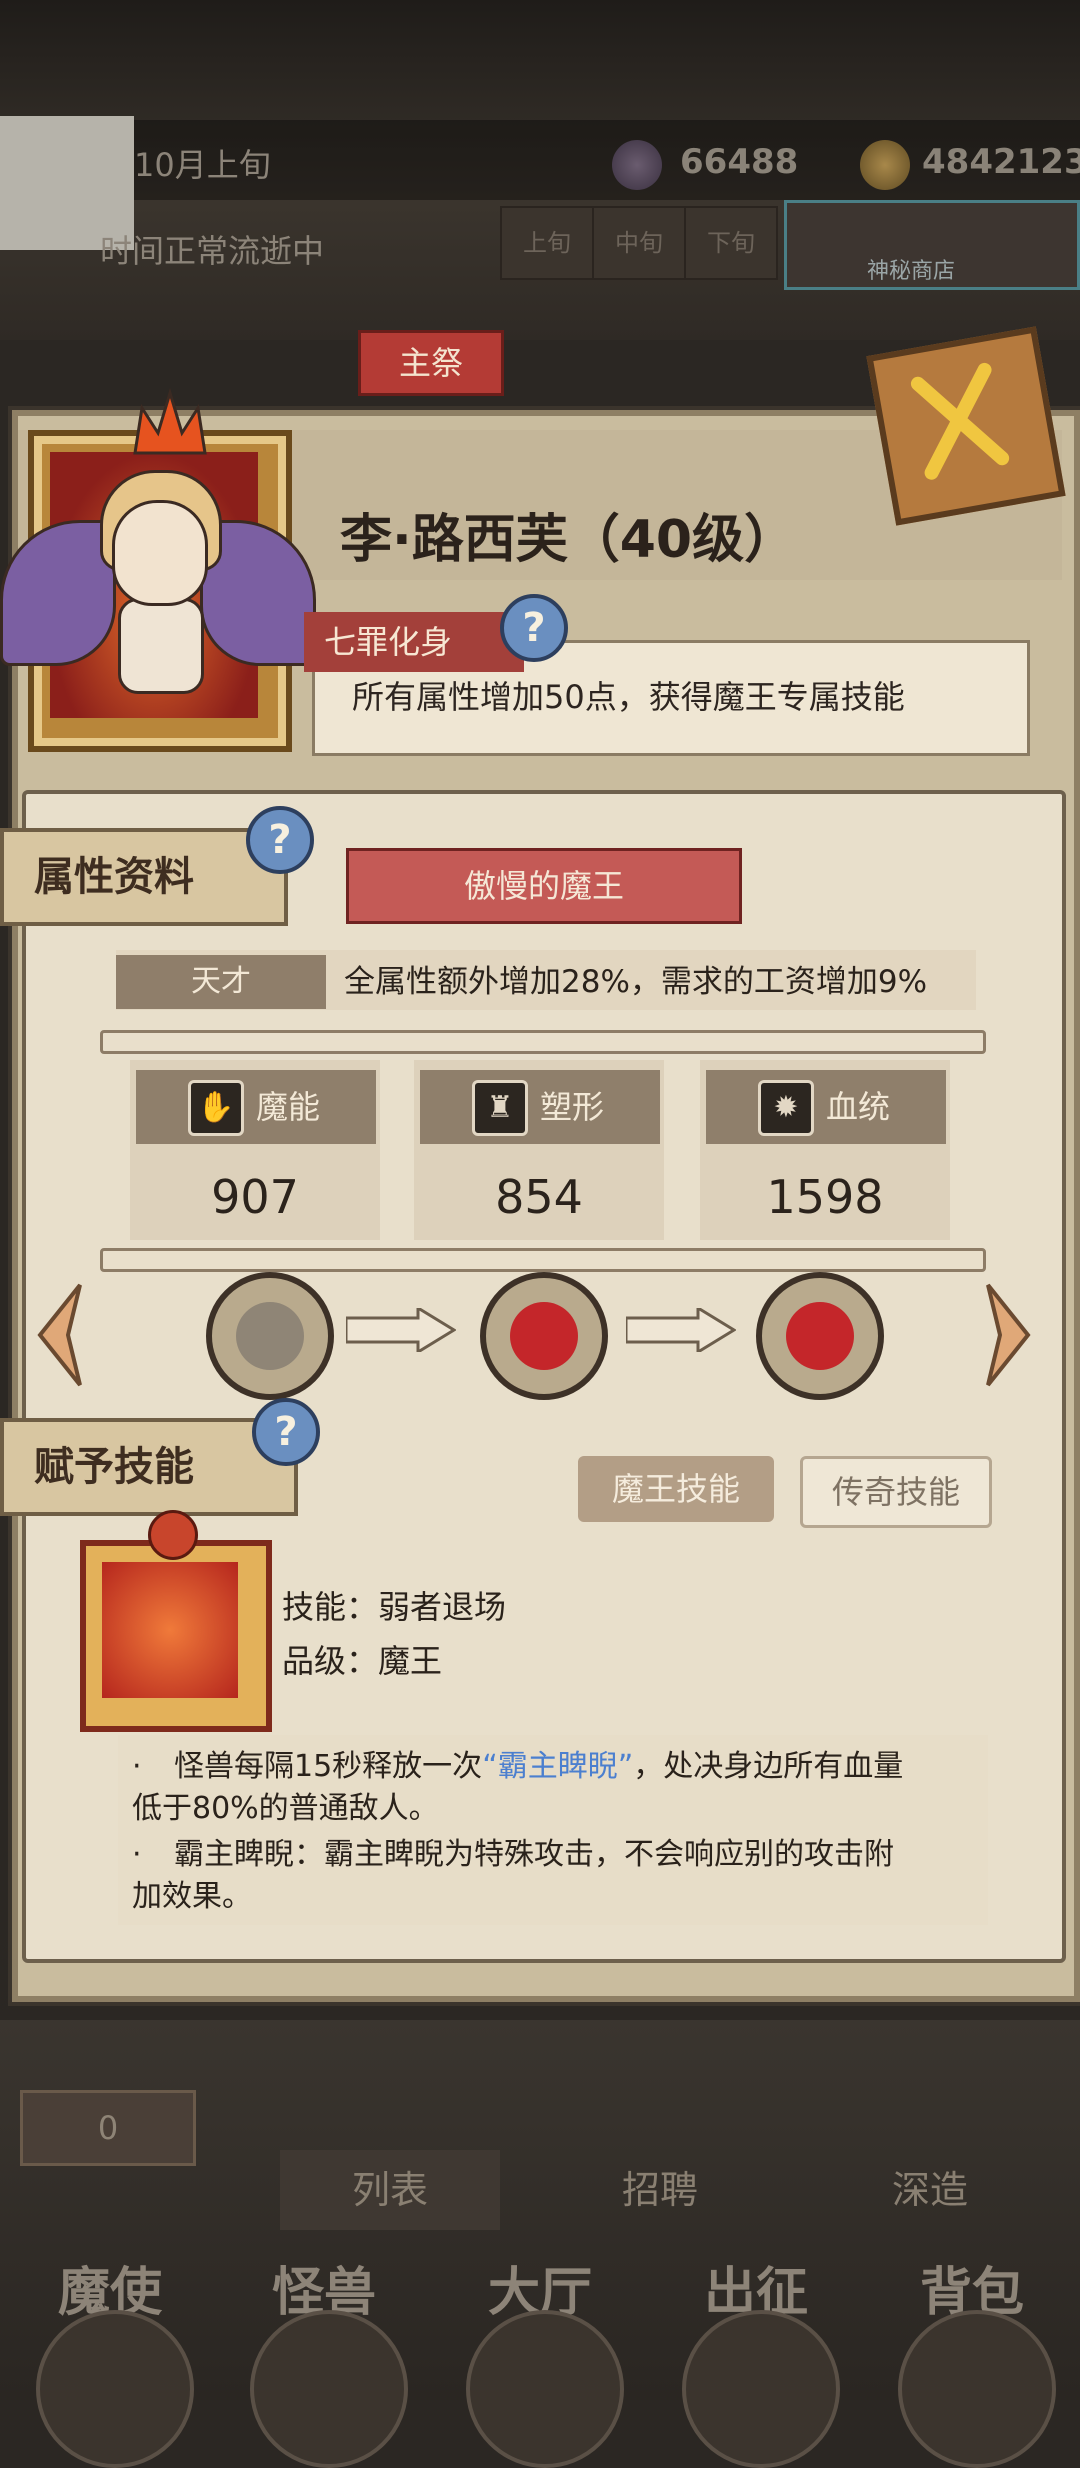  Describe the element at coordinates (572, 1107) in the screenshot. I see `stat-label-shape: 塑形` at that location.